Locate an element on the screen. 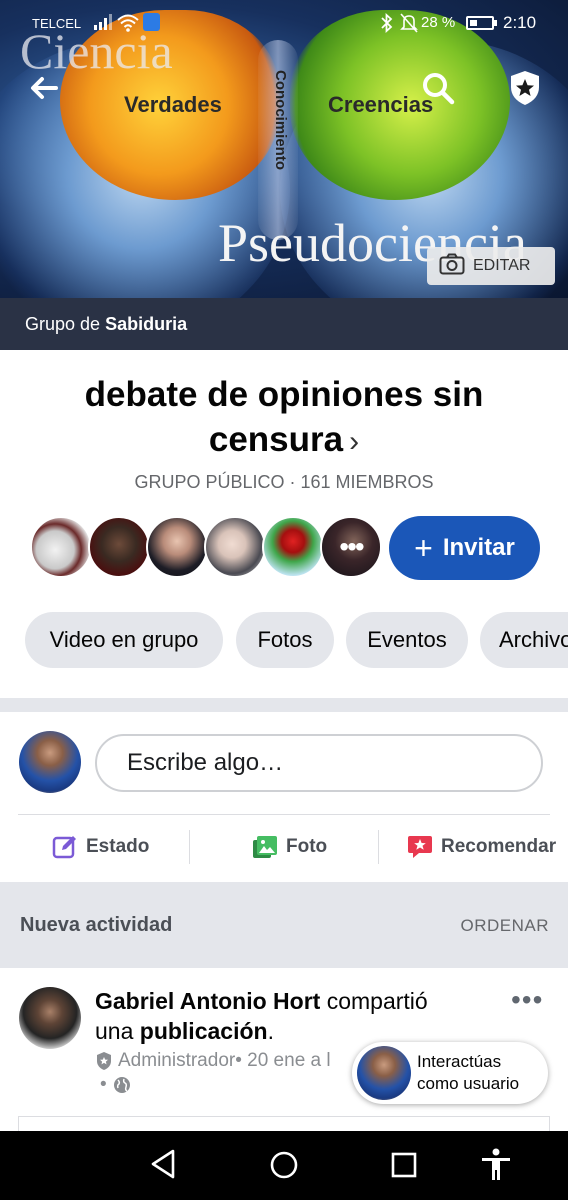 Image resolution: width=568 pixels, height=1200 pixels. post-date: • 20 ene a l is located at coordinates (282, 1061).